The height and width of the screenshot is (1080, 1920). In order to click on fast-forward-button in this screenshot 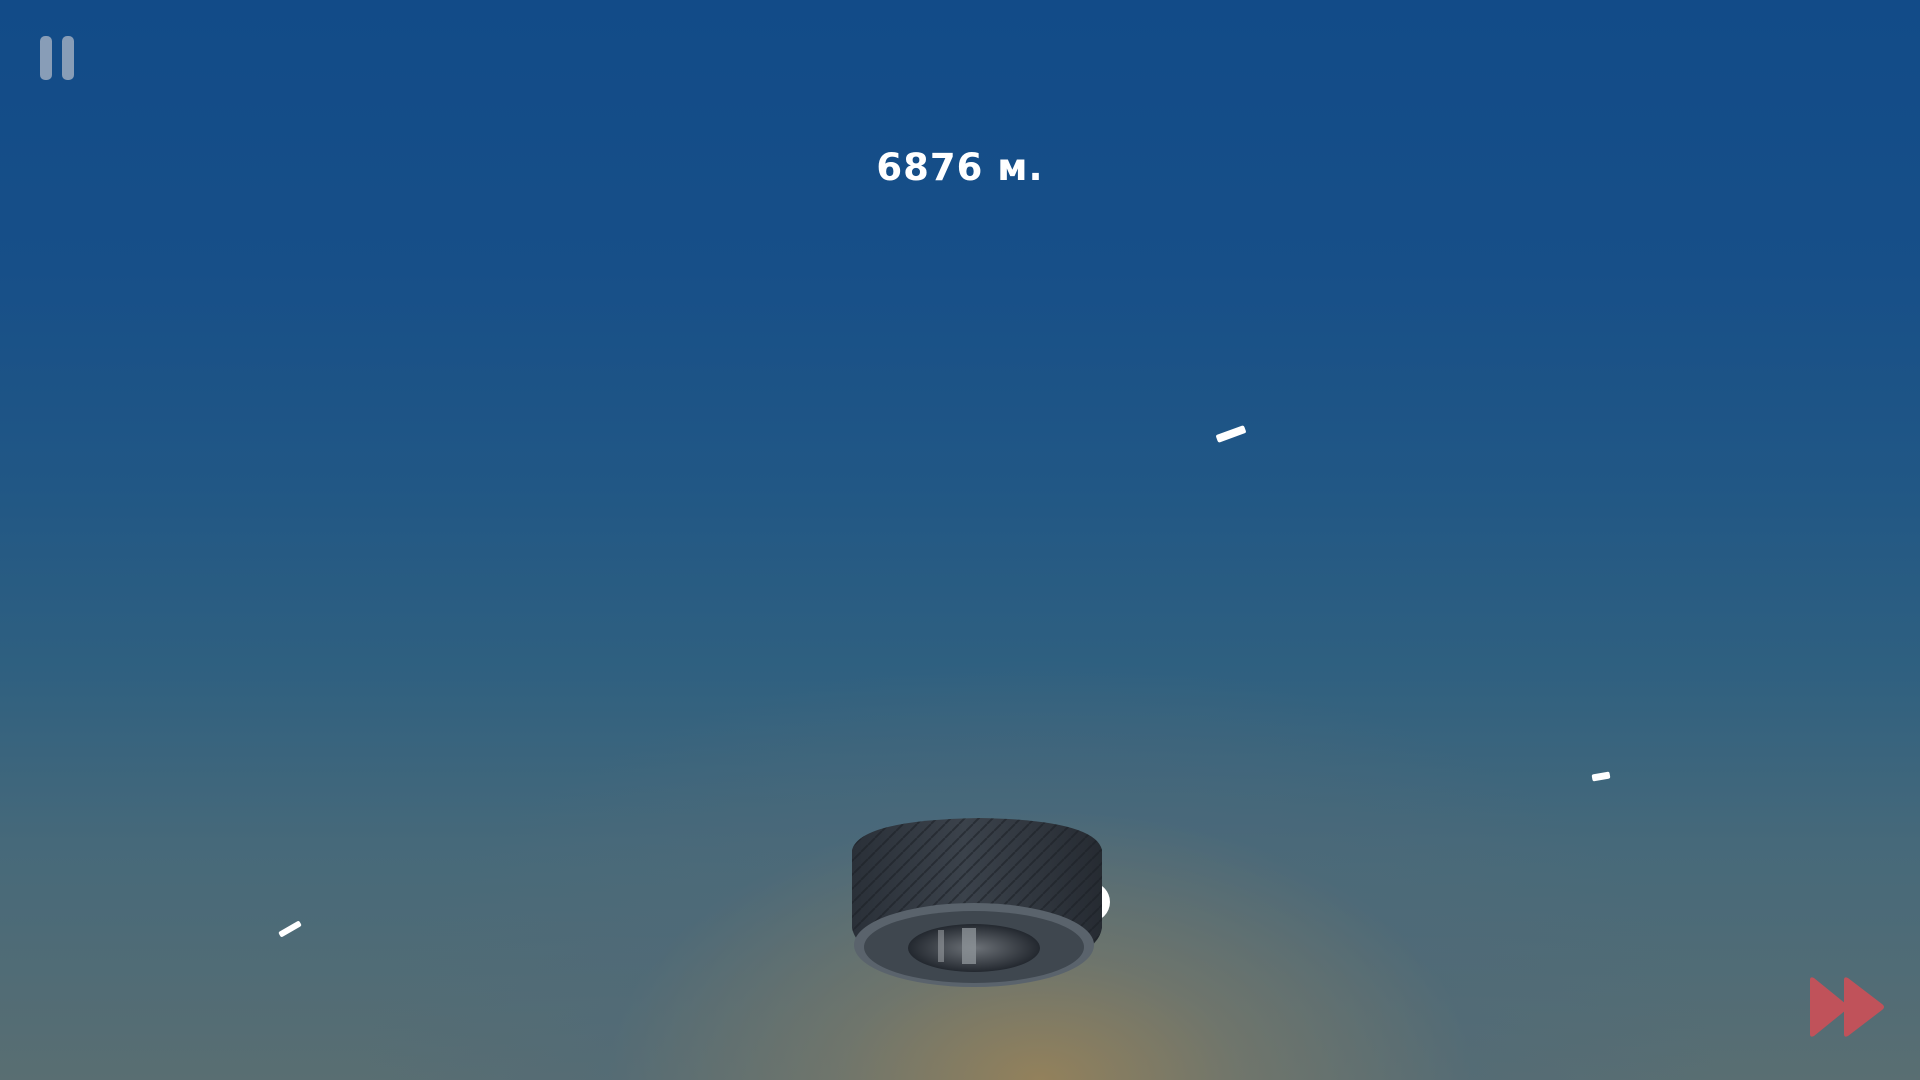, I will do `click(1847, 1007)`.